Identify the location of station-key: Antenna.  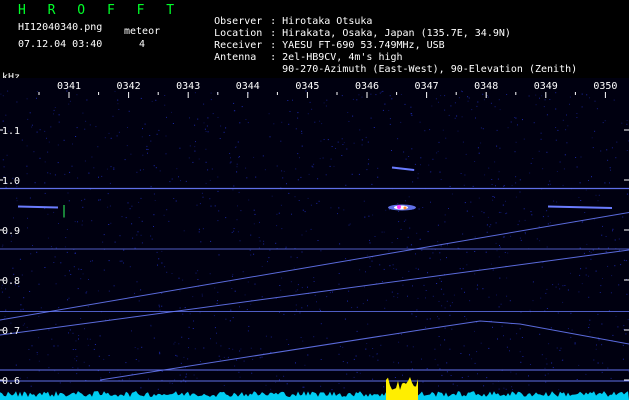
(235, 57).